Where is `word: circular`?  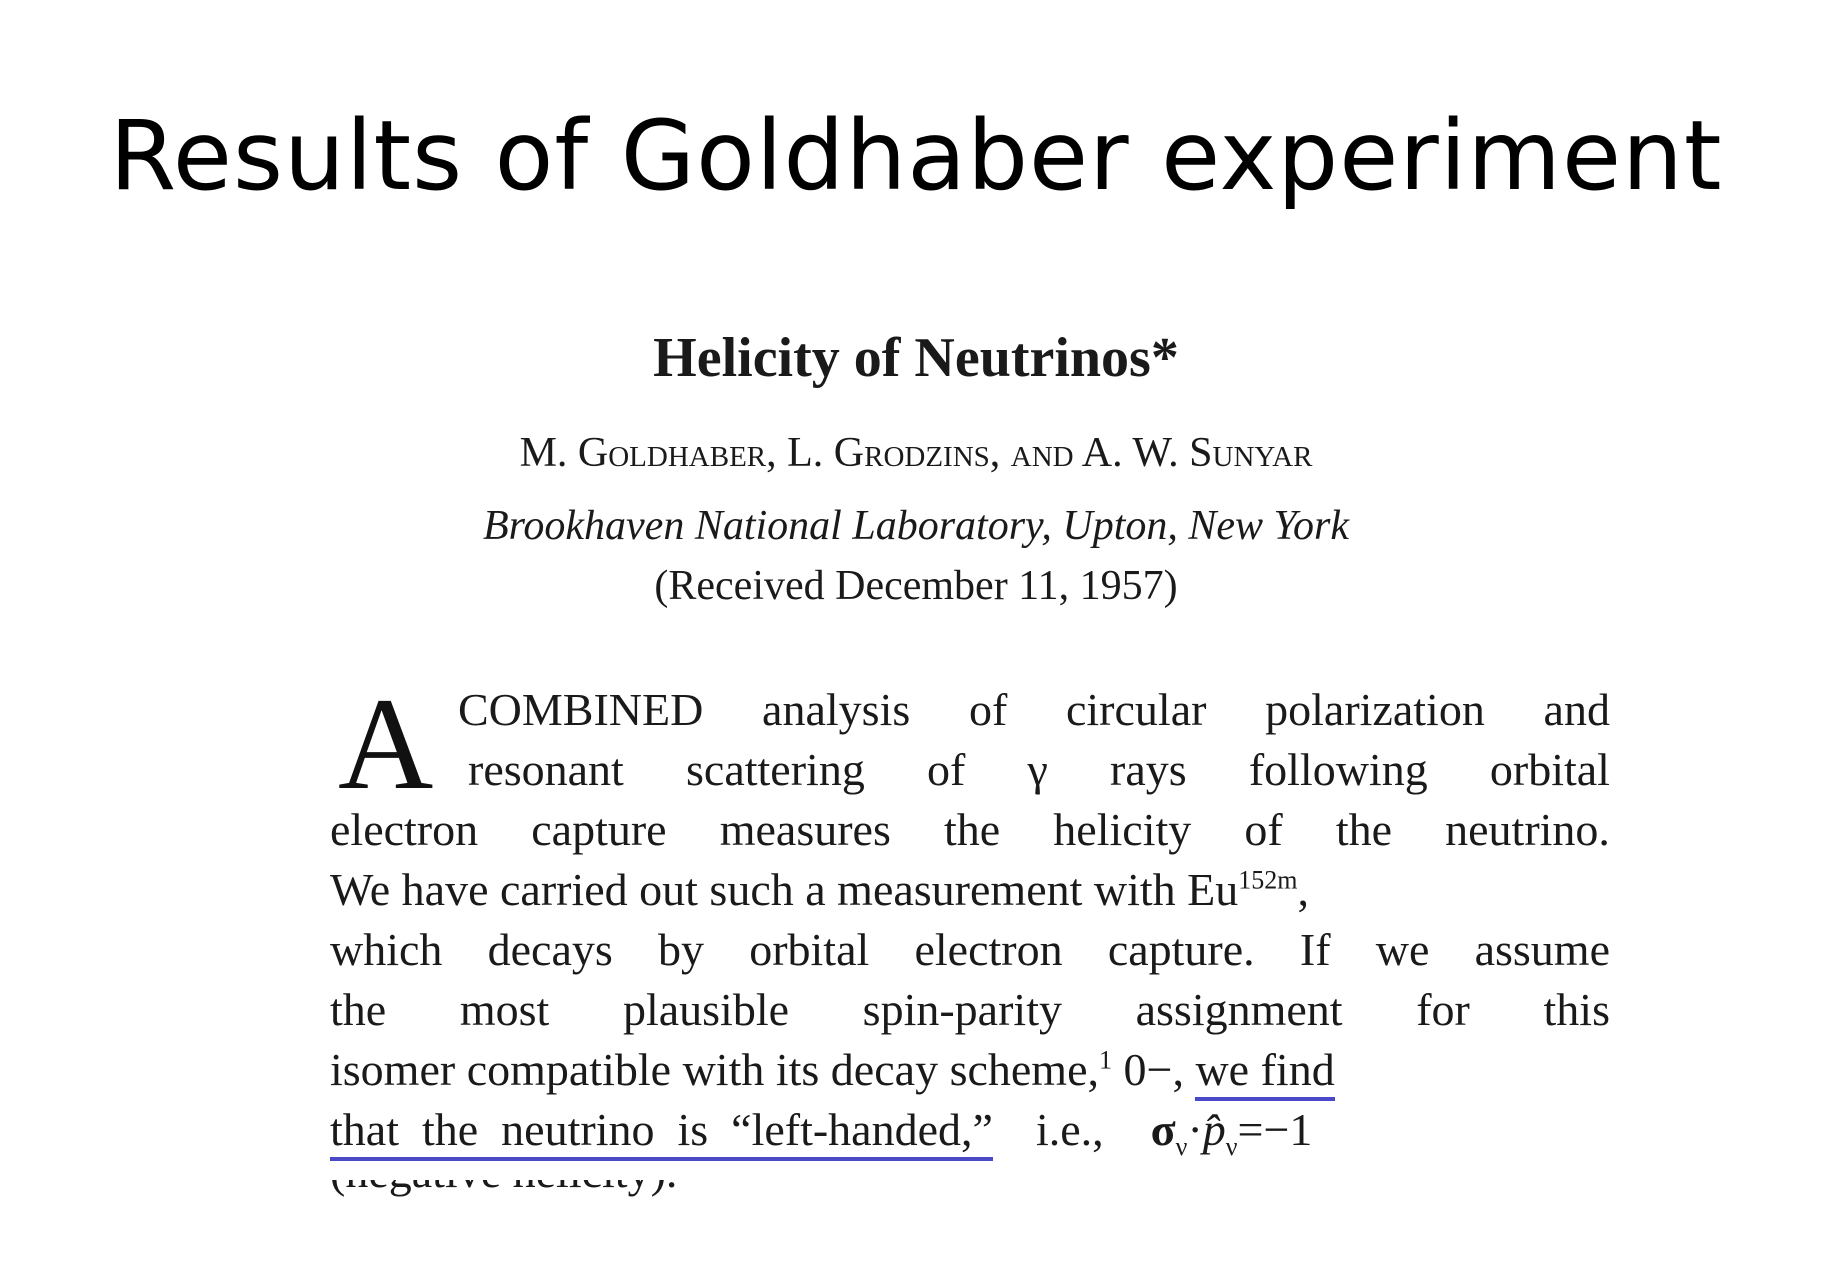
word: circular is located at coordinates (1136, 709).